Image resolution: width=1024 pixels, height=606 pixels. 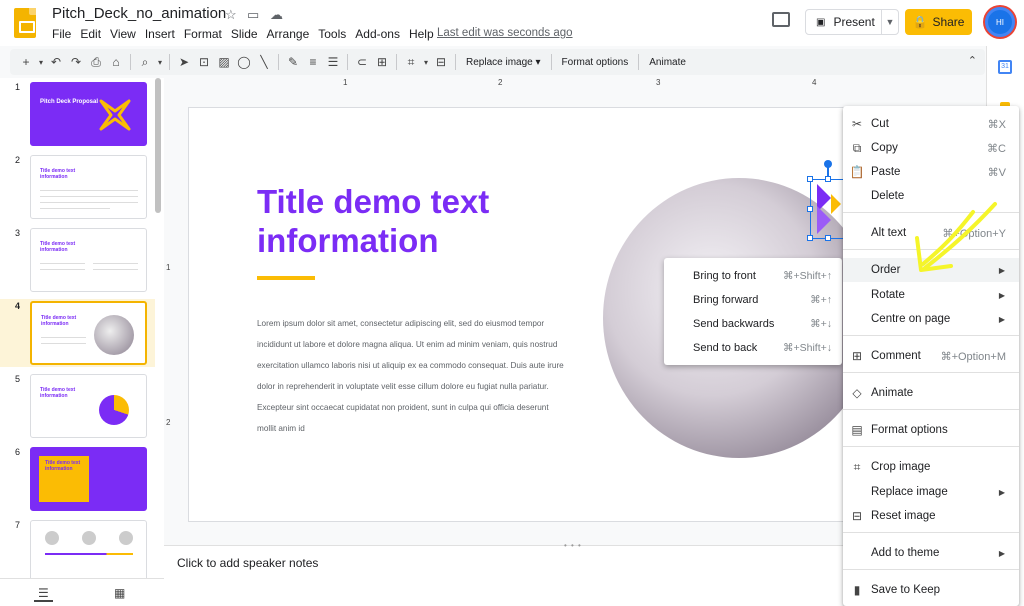 What do you see at coordinates (382, 62) in the screenshot?
I see `add-comment-icon: ⊞` at bounding box center [382, 62].